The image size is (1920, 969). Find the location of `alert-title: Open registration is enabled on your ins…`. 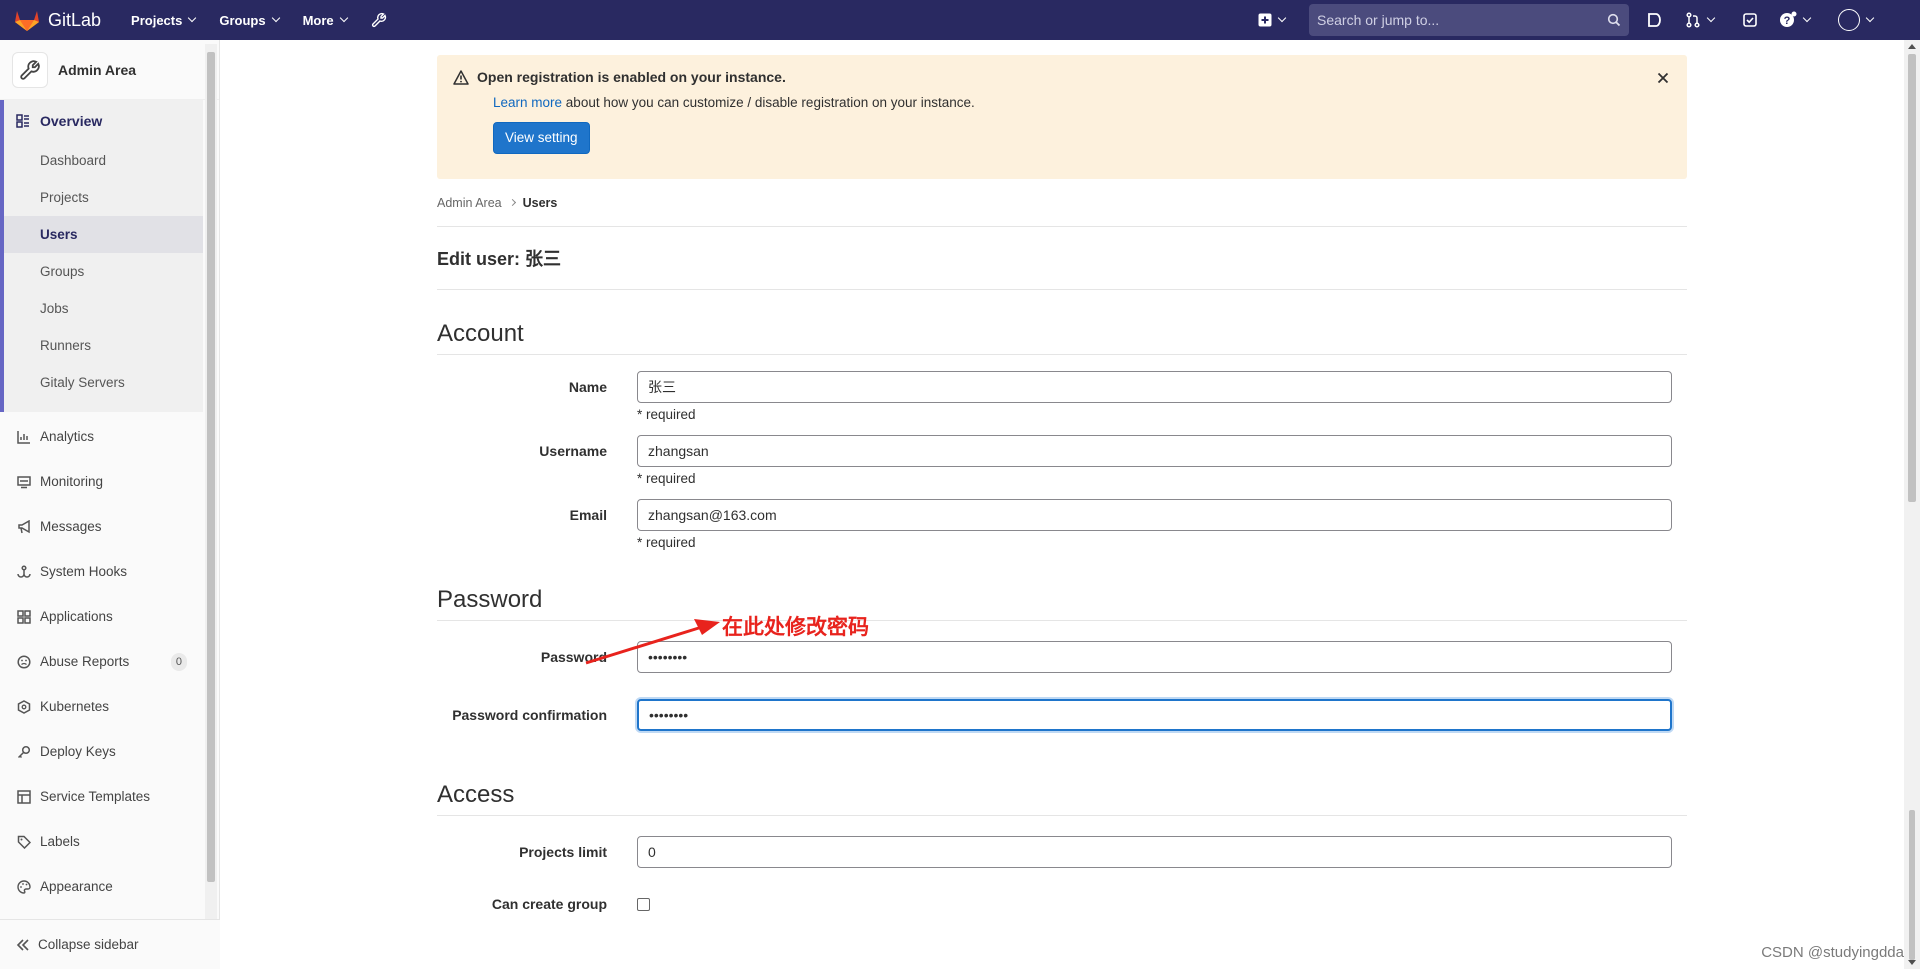

alert-title: Open registration is enabled on your ins… is located at coordinates (631, 77).